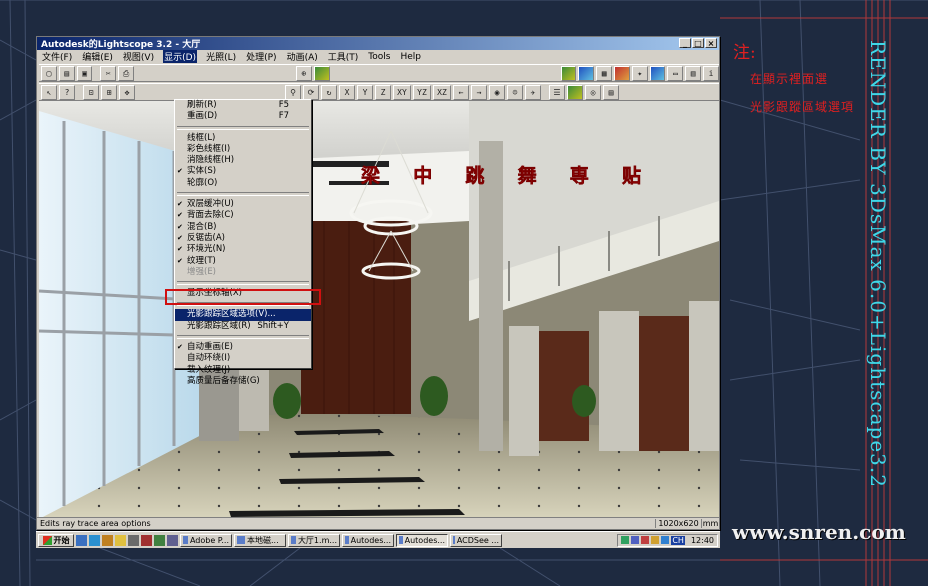 The image size is (928, 586). Describe the element at coordinates (665, 540) in the screenshot. I see `tray-antivirus-icon` at that location.